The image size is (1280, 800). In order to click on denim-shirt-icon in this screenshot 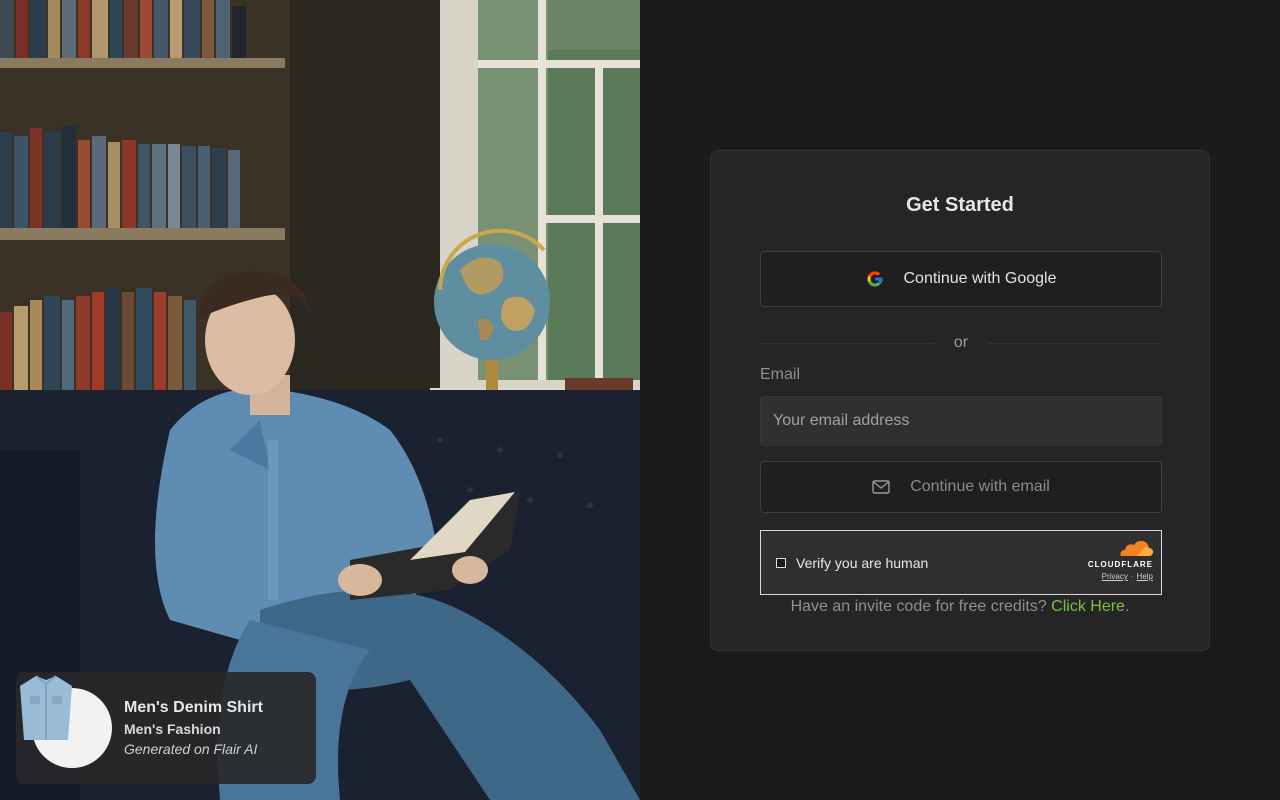, I will do `click(46, 707)`.